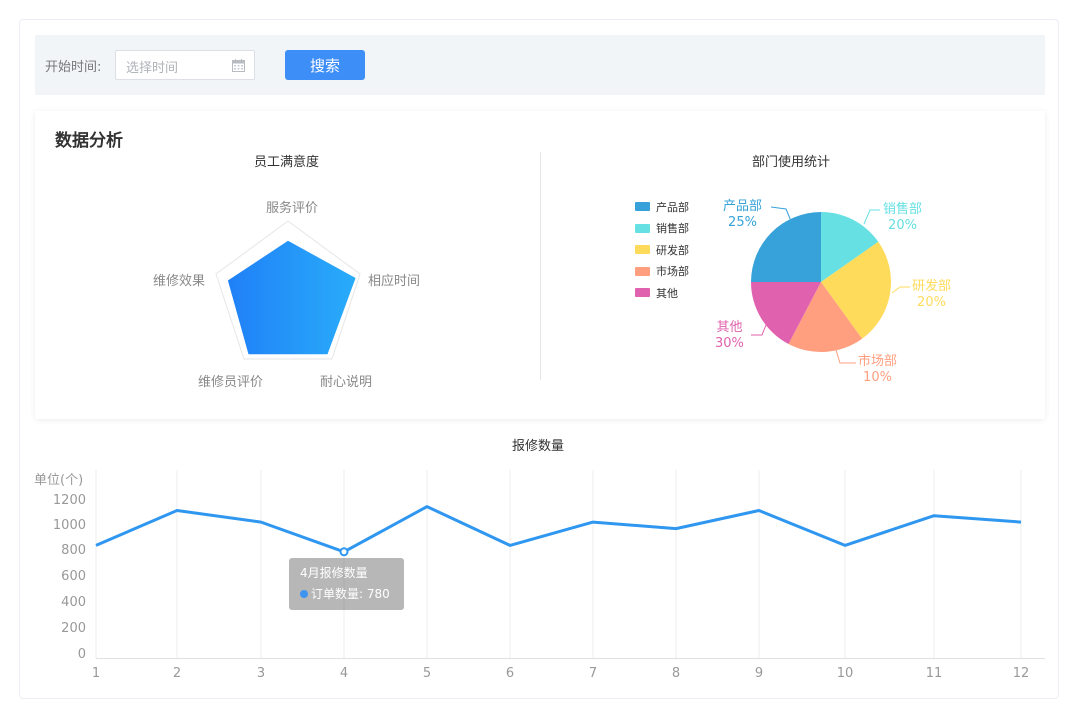 The image size is (1080, 720). What do you see at coordinates (96, 673) in the screenshot?
I see `x-tick-label: 1` at bounding box center [96, 673].